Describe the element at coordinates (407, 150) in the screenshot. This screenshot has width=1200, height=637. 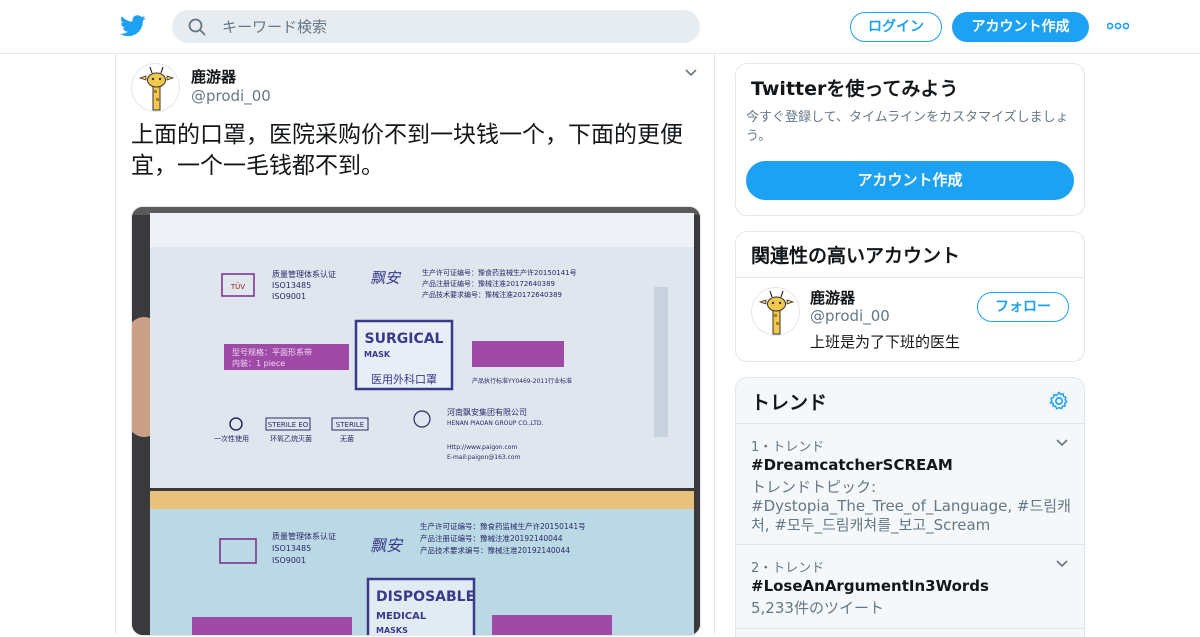
I see `tweet-text: 上面的口罩，医院采购价不到一块钱一个，下面的更便宜，一个一毛钱都不到。` at that location.